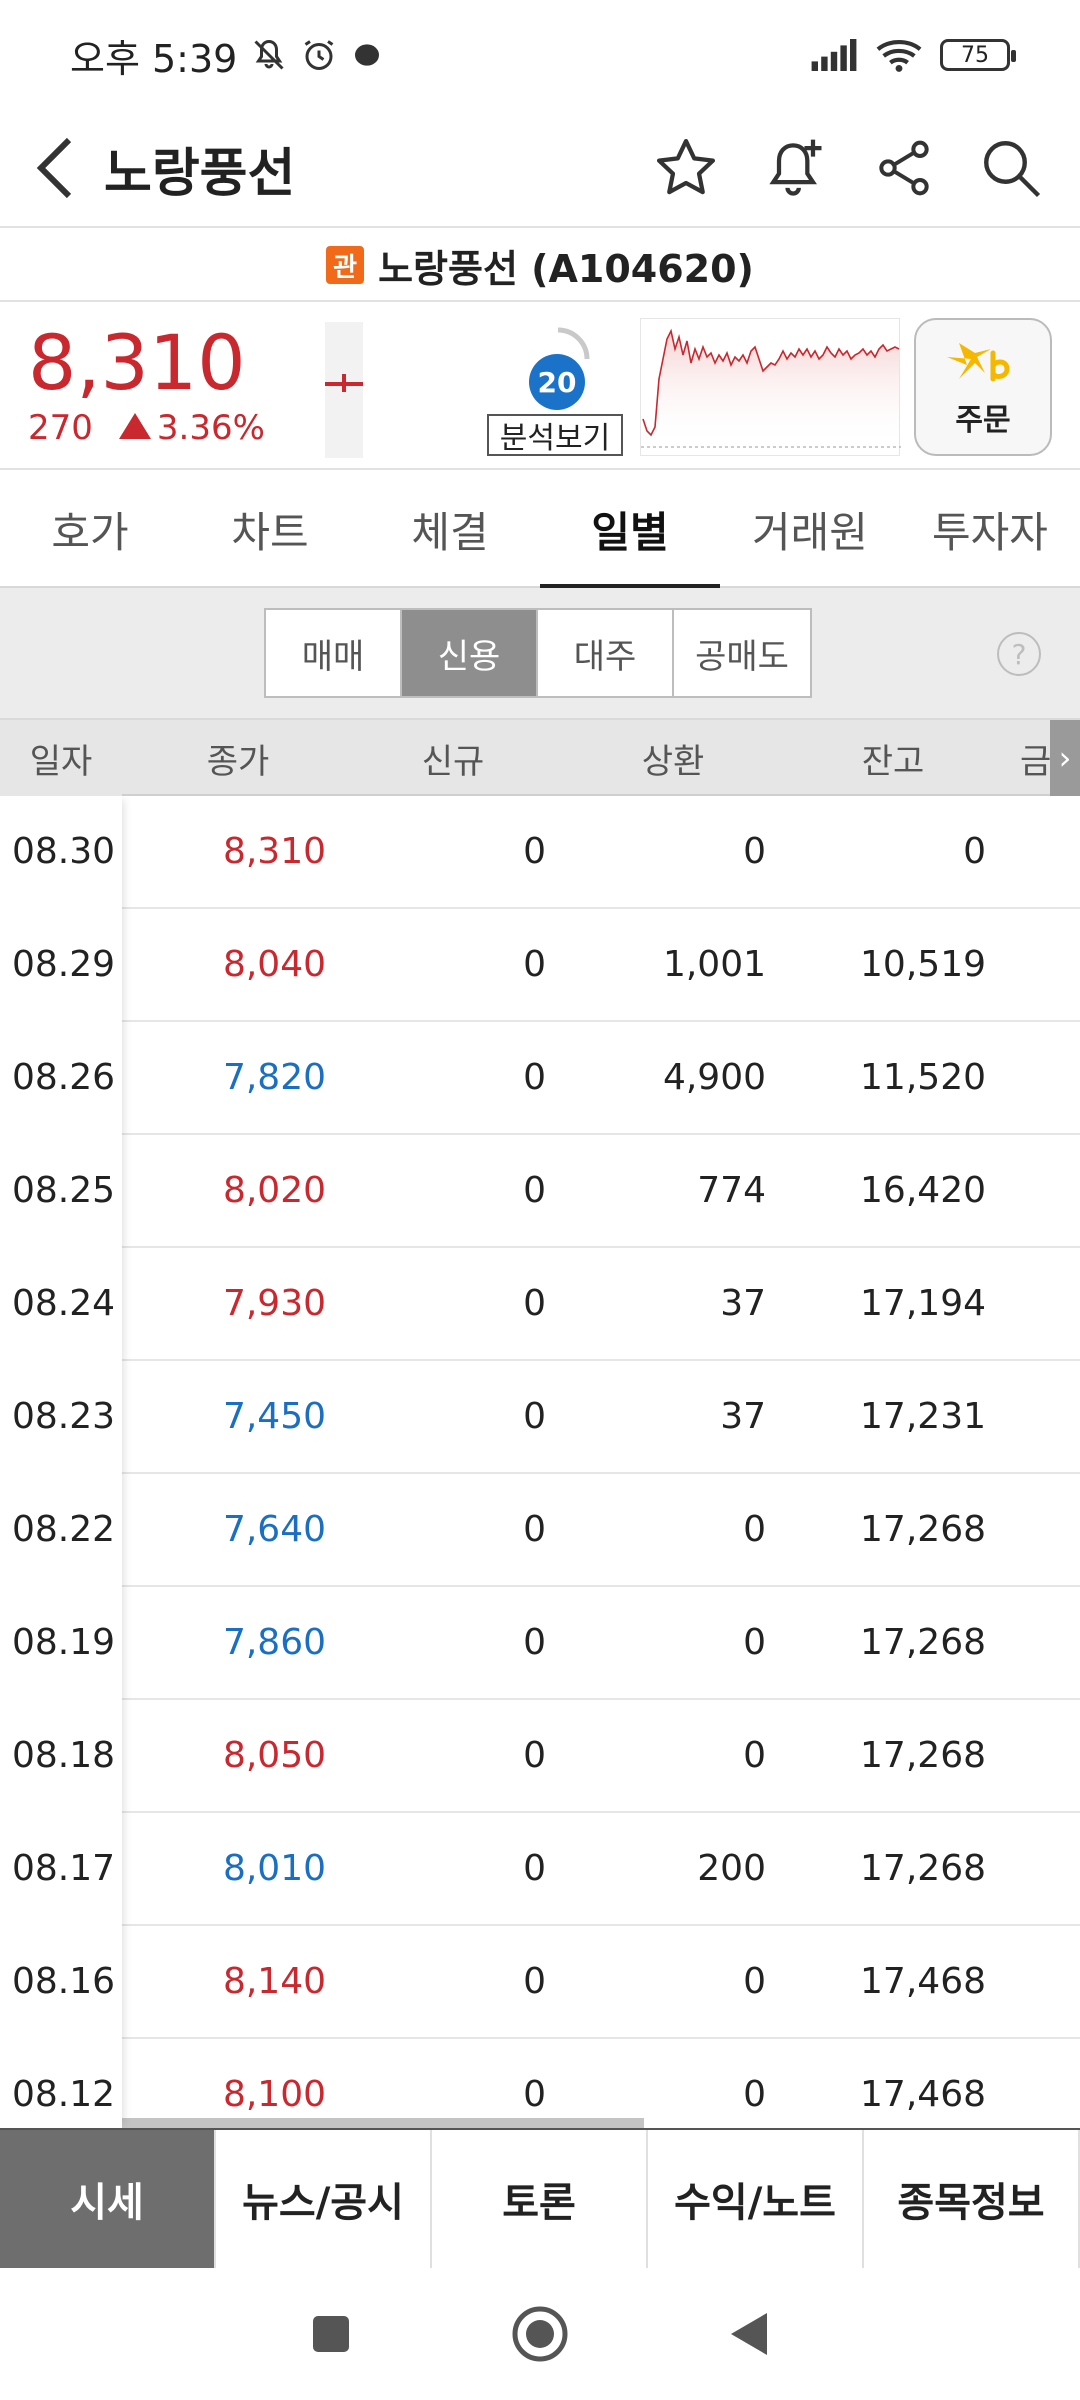 Image resolution: width=1080 pixels, height=2400 pixels. I want to click on balance-cell: 16,420, so click(923, 1190).